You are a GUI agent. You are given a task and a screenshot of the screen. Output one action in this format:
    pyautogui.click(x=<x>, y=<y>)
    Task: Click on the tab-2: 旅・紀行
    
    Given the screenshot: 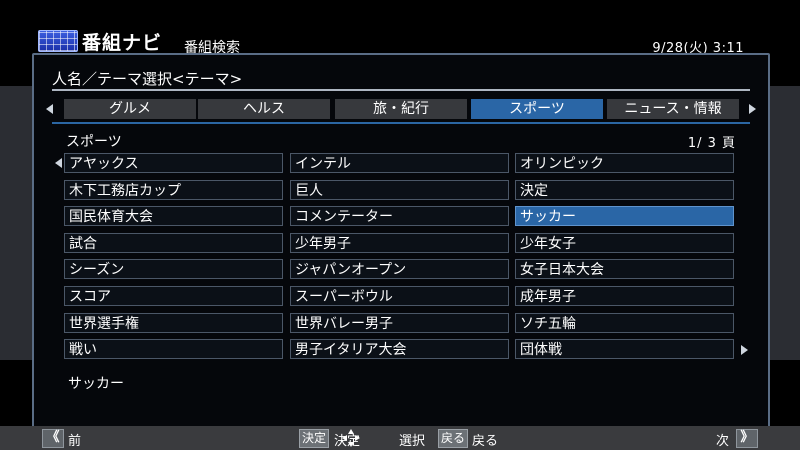 What is the action you would take?
    pyautogui.click(x=401, y=109)
    